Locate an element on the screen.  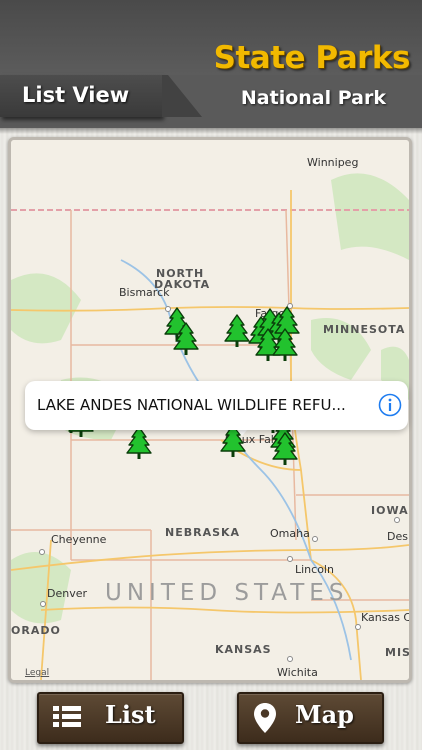
state-label-iowa: IOWA is located at coordinates (390, 510).